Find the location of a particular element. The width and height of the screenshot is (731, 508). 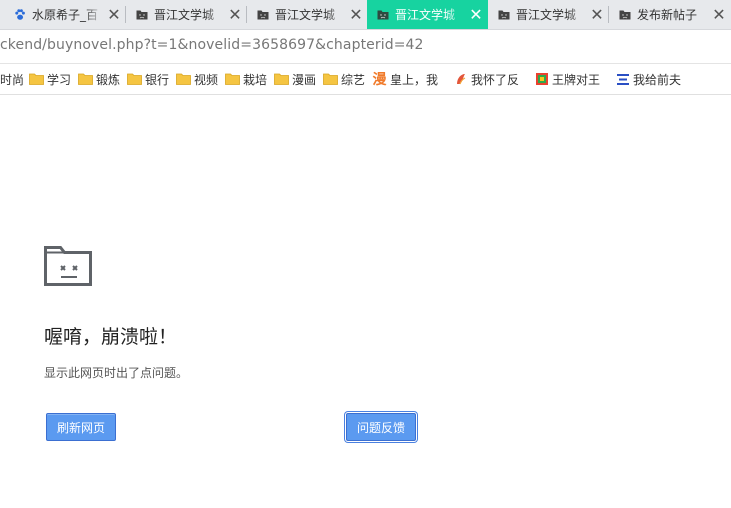

error-title: 喔唷，崩溃啦！ is located at coordinates (111, 337).